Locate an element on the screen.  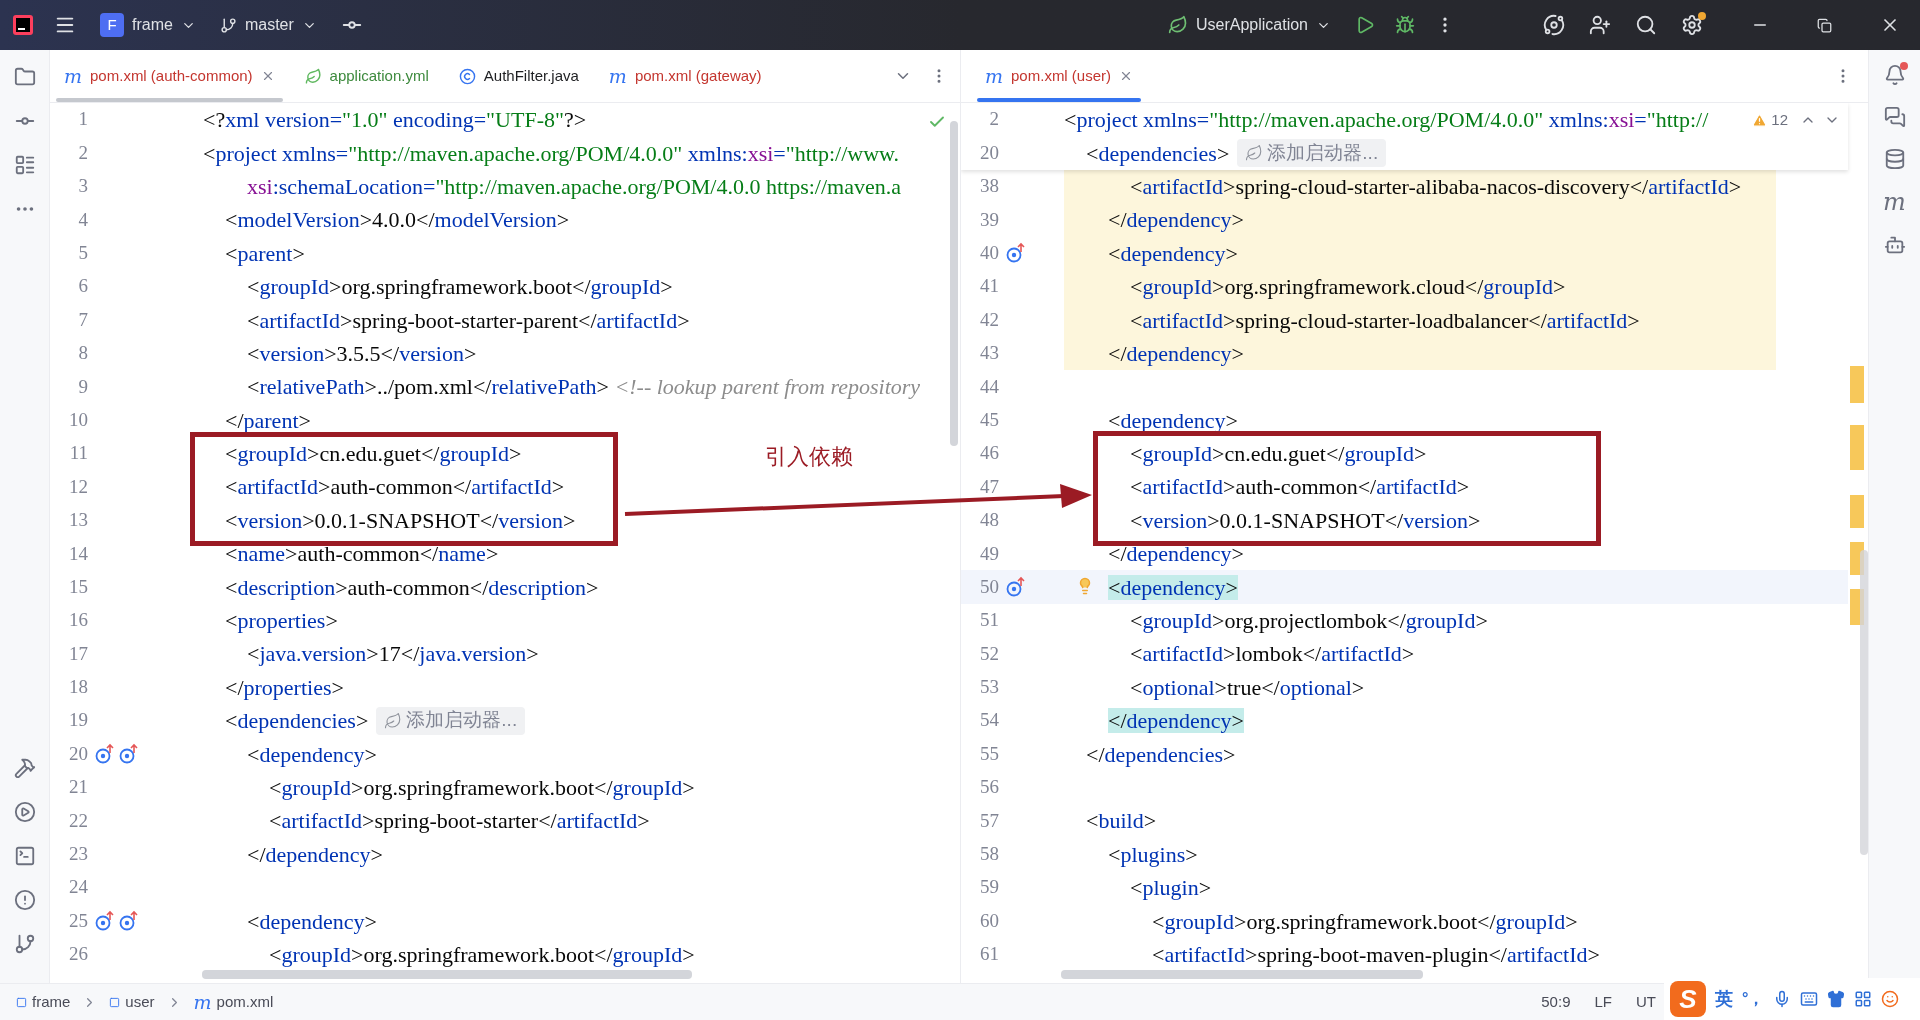
annotation-label: 引入依赖 is located at coordinates (809, 457).